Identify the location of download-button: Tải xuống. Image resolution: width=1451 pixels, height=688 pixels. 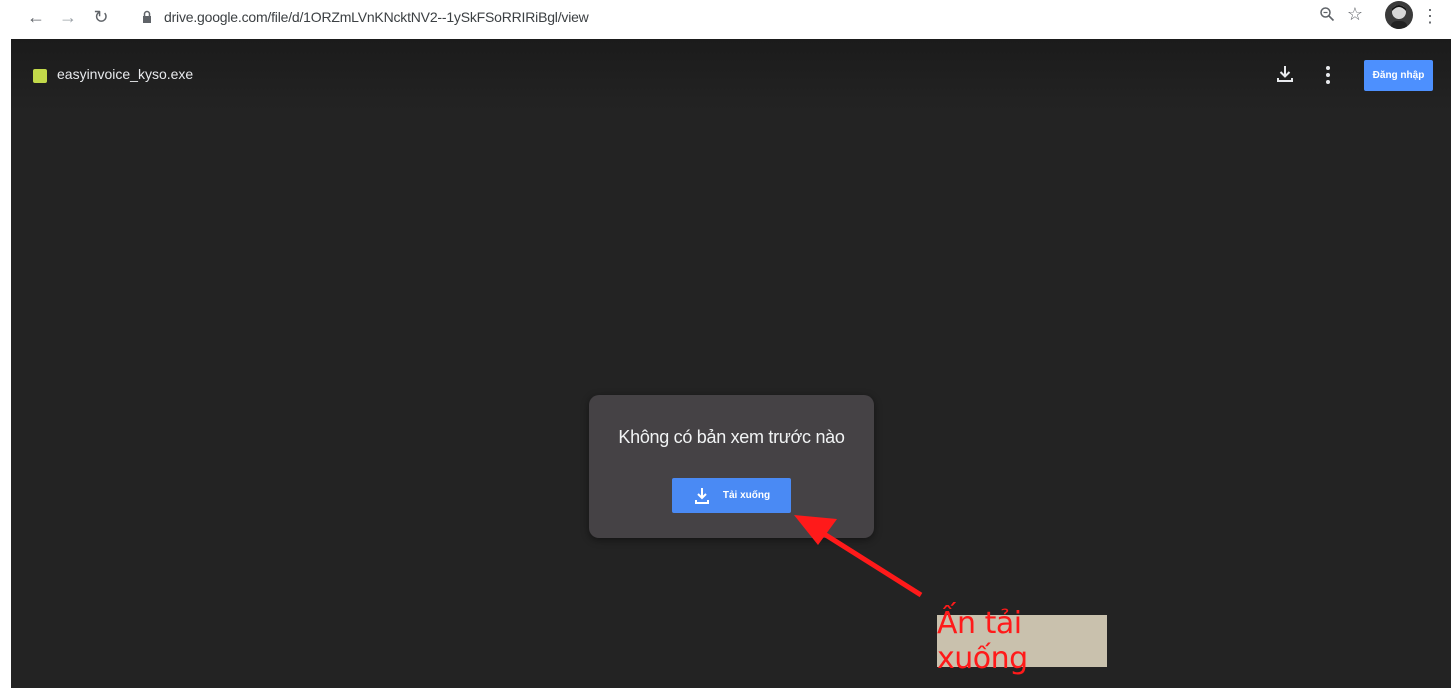
(731, 495).